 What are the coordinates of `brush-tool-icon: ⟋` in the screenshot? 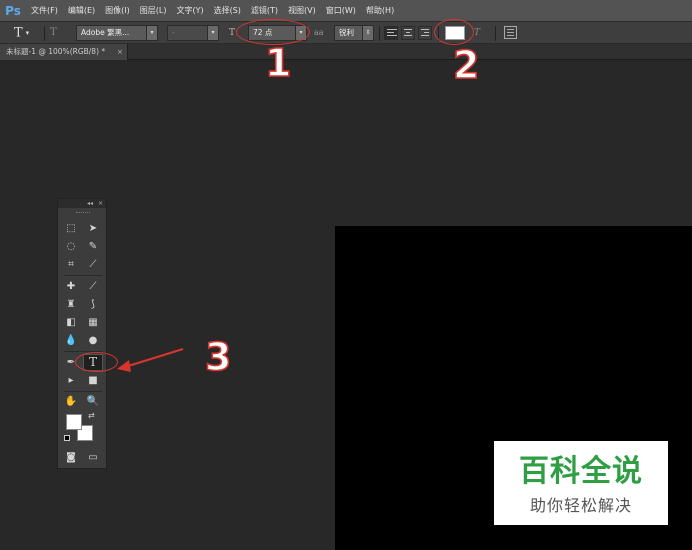 It's located at (93, 286).